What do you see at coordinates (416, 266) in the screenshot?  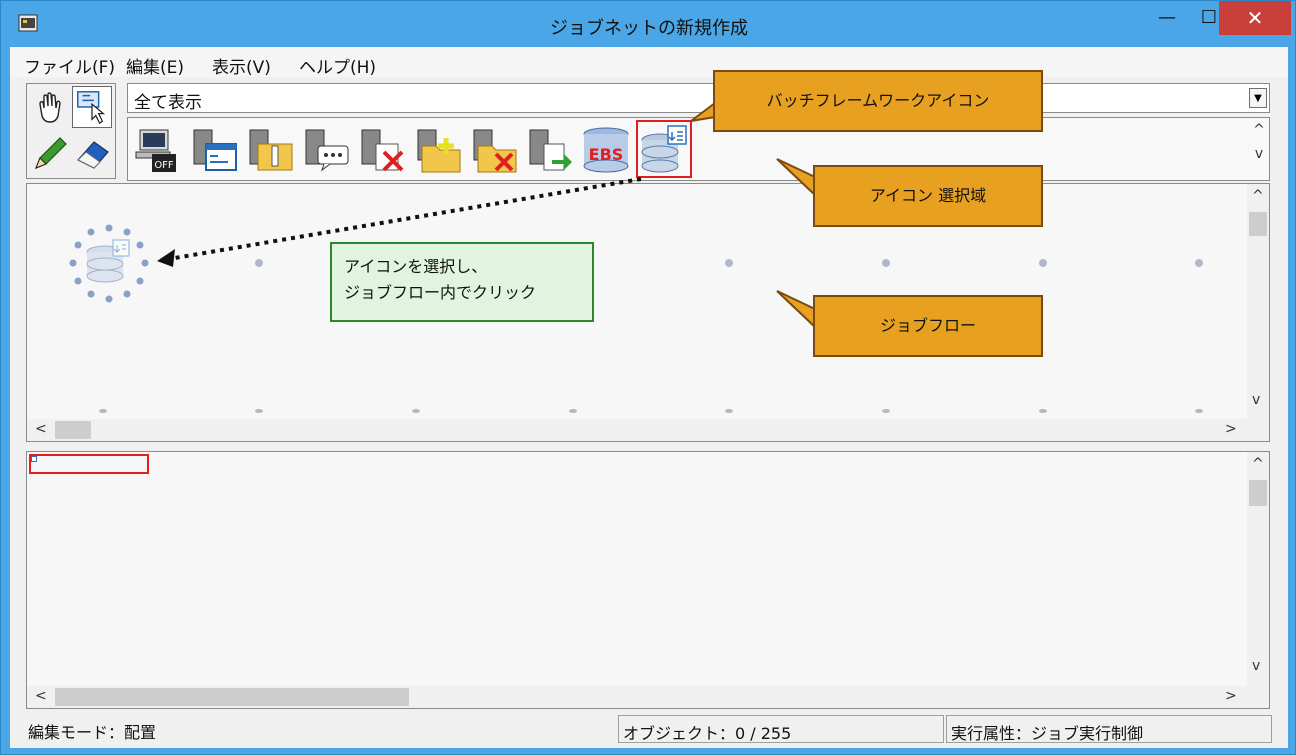 I see `instruction-line-1: アイコンを選択し、` at bounding box center [416, 266].